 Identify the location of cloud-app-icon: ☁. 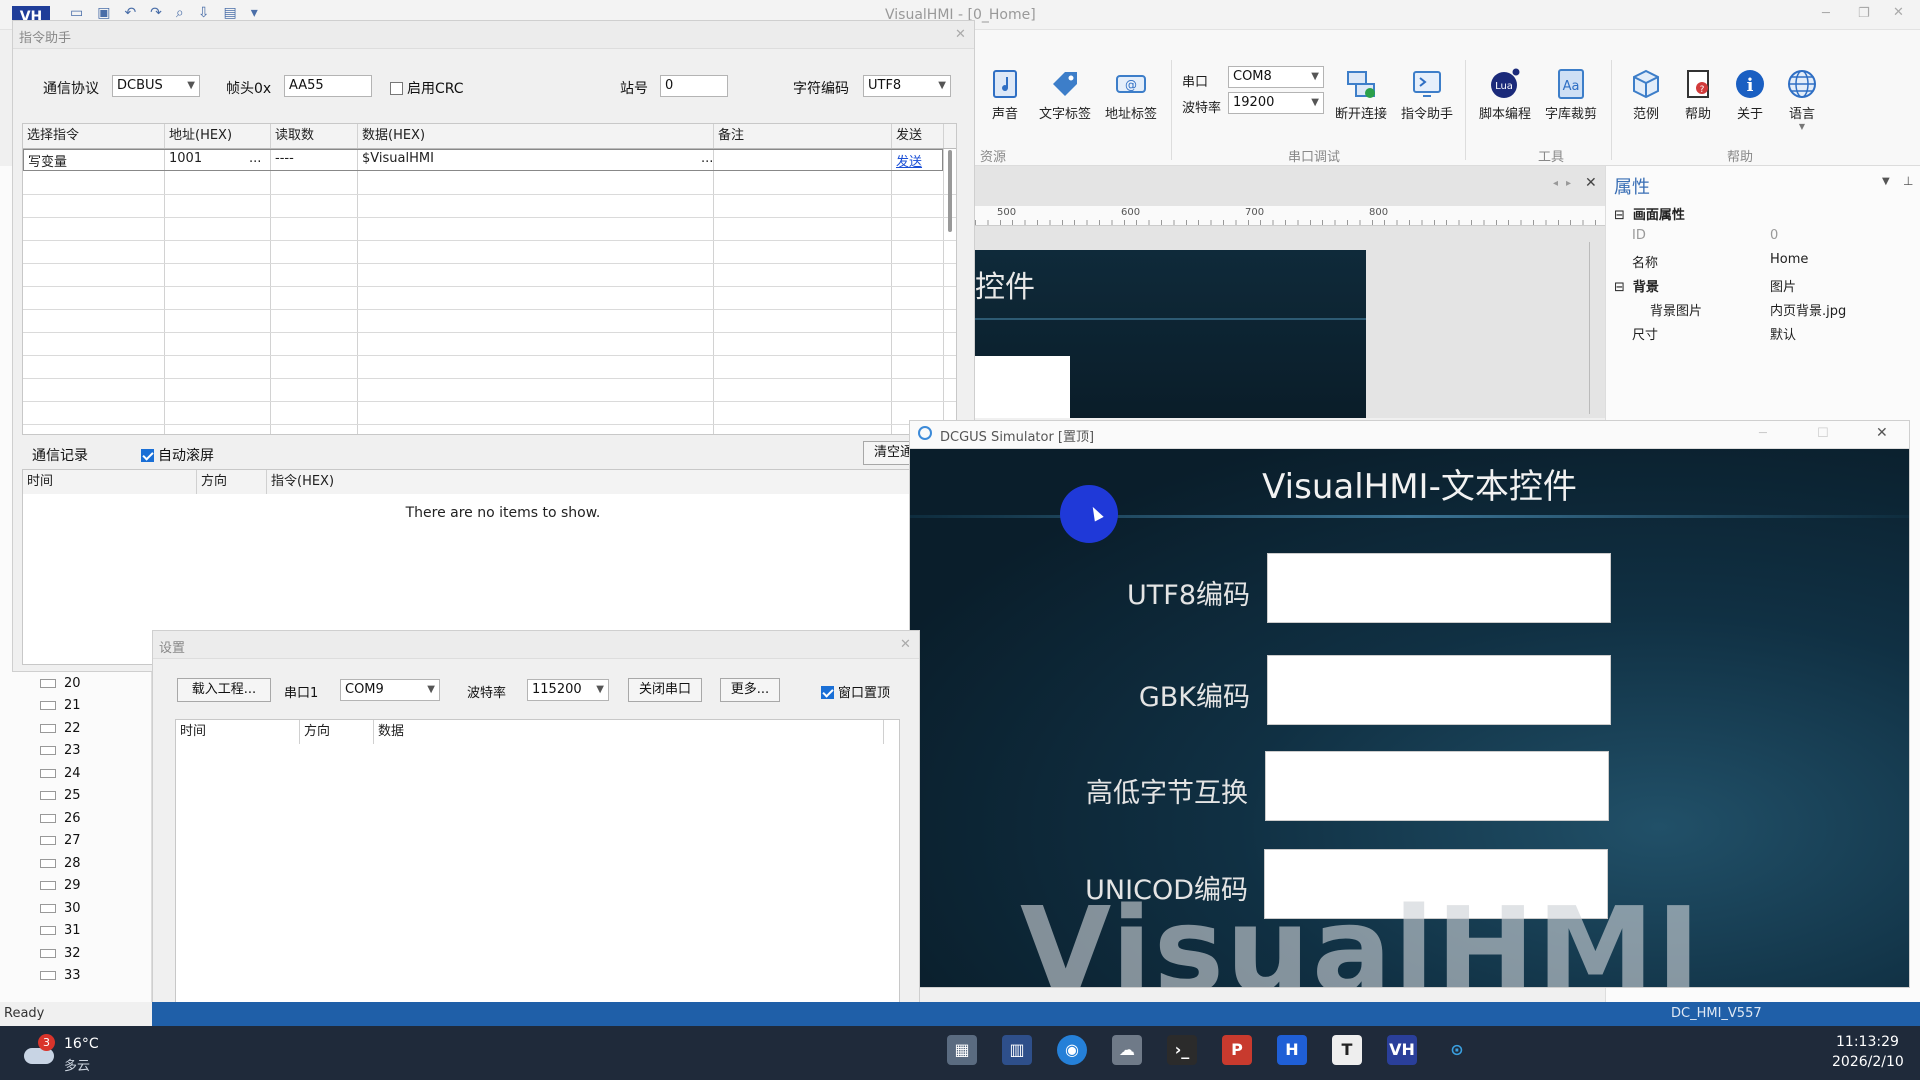
(1127, 1050).